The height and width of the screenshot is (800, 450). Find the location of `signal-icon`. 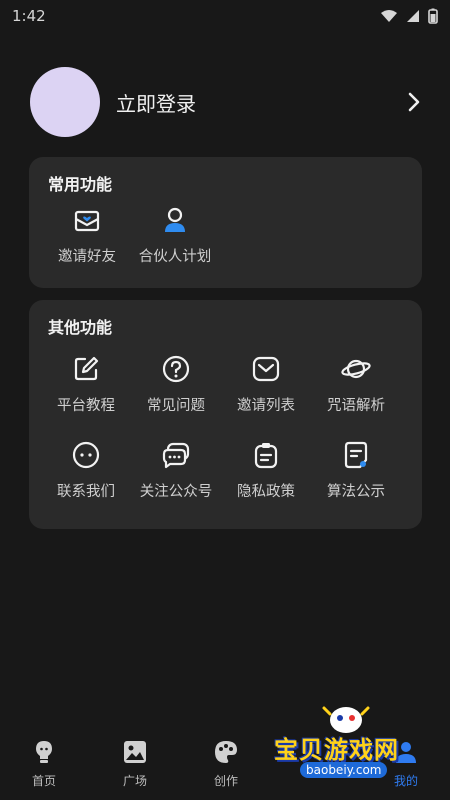

signal-icon is located at coordinates (413, 16).